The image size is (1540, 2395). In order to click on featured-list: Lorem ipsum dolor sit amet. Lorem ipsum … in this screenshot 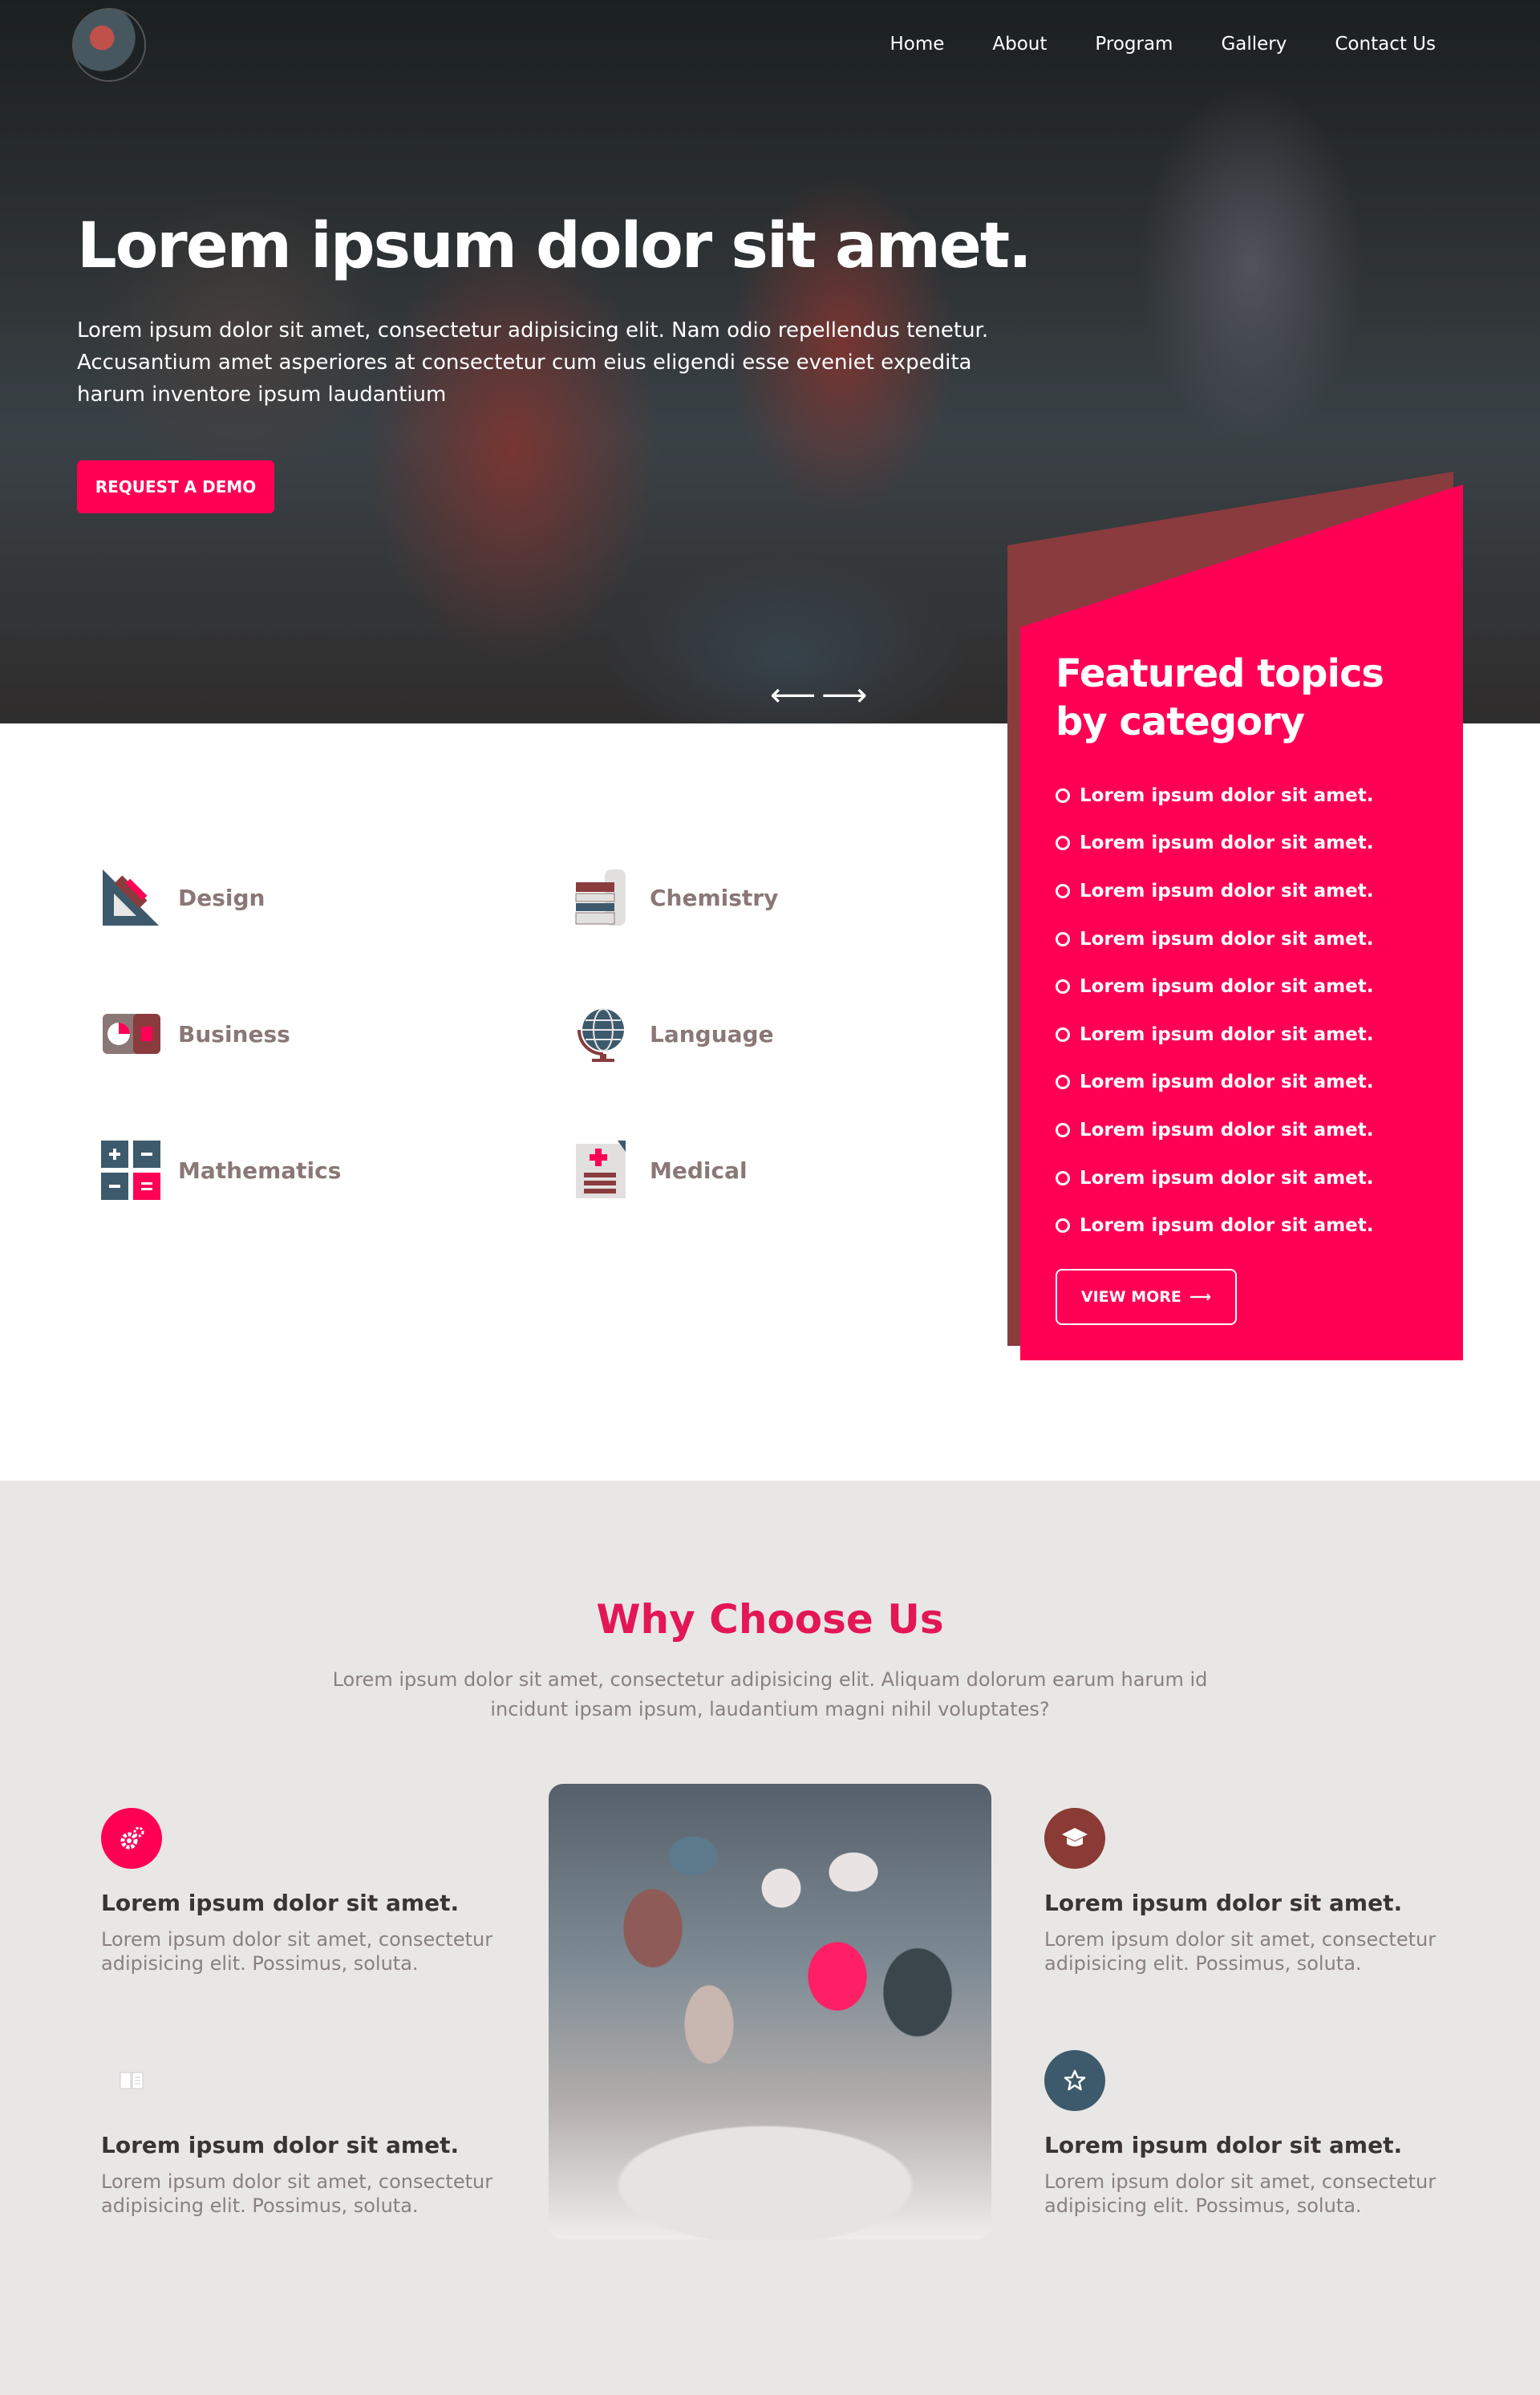, I will do `click(1214, 1011)`.